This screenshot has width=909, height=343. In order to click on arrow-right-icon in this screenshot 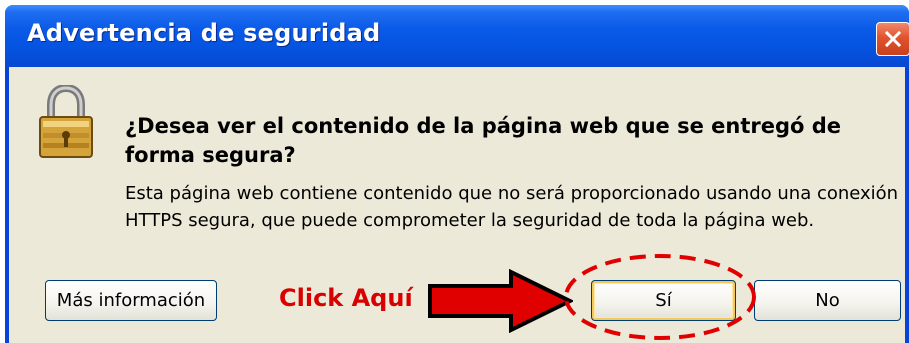, I will do `click(500, 301)`.